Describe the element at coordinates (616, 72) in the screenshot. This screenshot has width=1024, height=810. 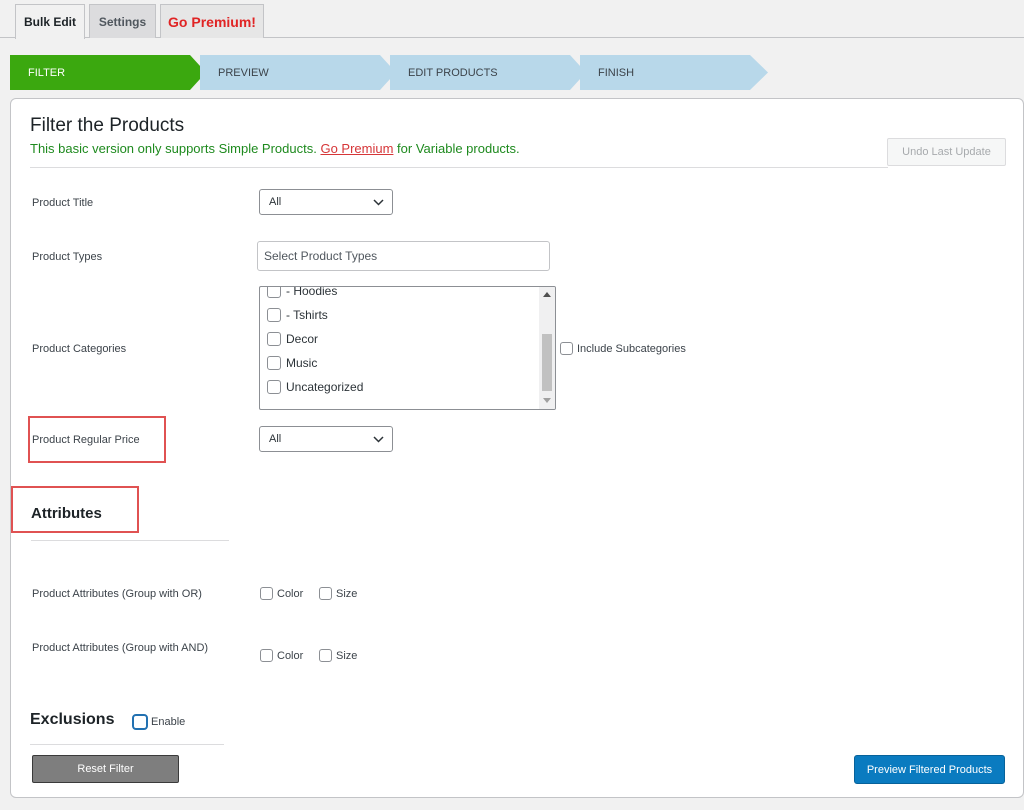
I see `step-label: FINISH` at that location.